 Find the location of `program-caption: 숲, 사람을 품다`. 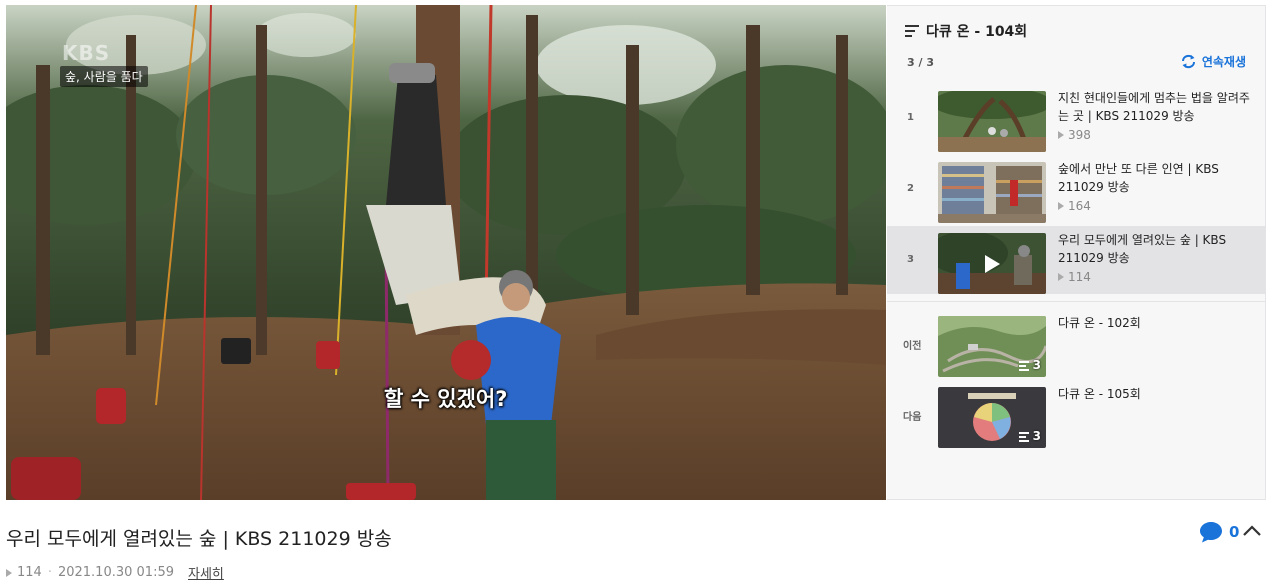

program-caption: 숲, 사람을 품다 is located at coordinates (104, 76).